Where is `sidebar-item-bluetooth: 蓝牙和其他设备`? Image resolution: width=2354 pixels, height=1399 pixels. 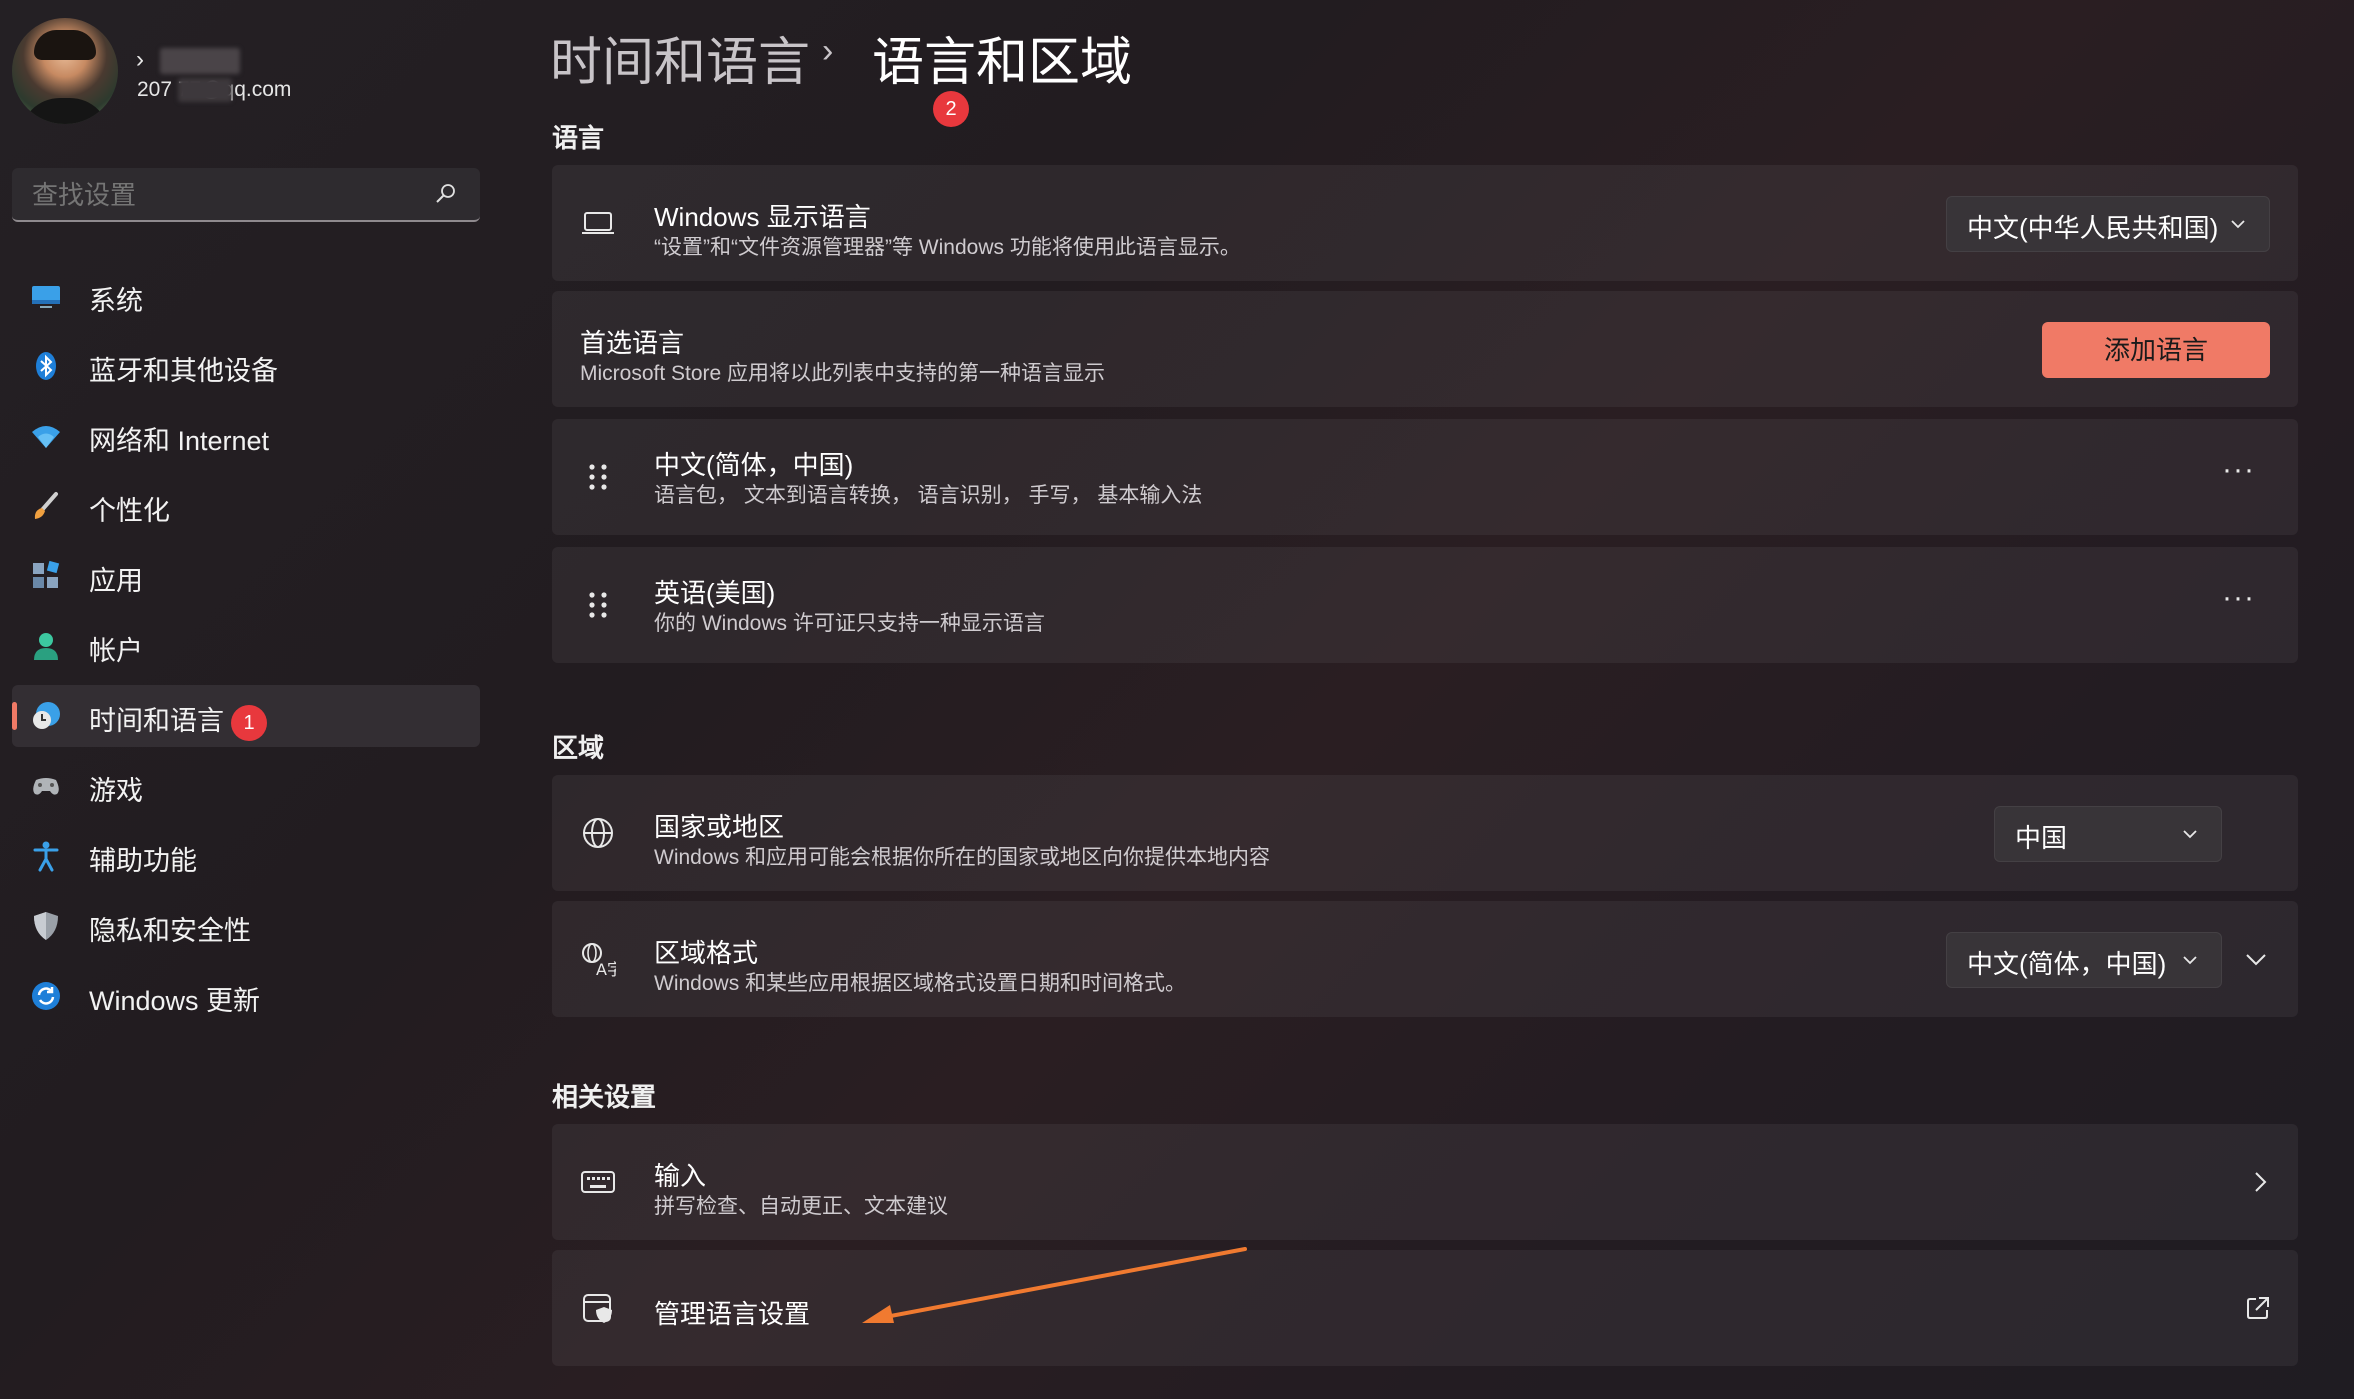
sidebar-item-bluetooth: 蓝牙和其他设备 is located at coordinates (246, 366).